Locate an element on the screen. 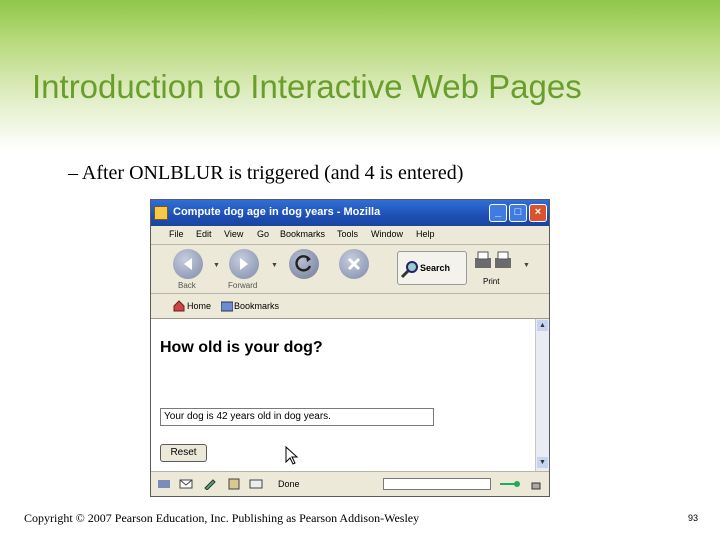 This screenshot has width=720, height=540. navigator-icon is located at coordinates (164, 484).